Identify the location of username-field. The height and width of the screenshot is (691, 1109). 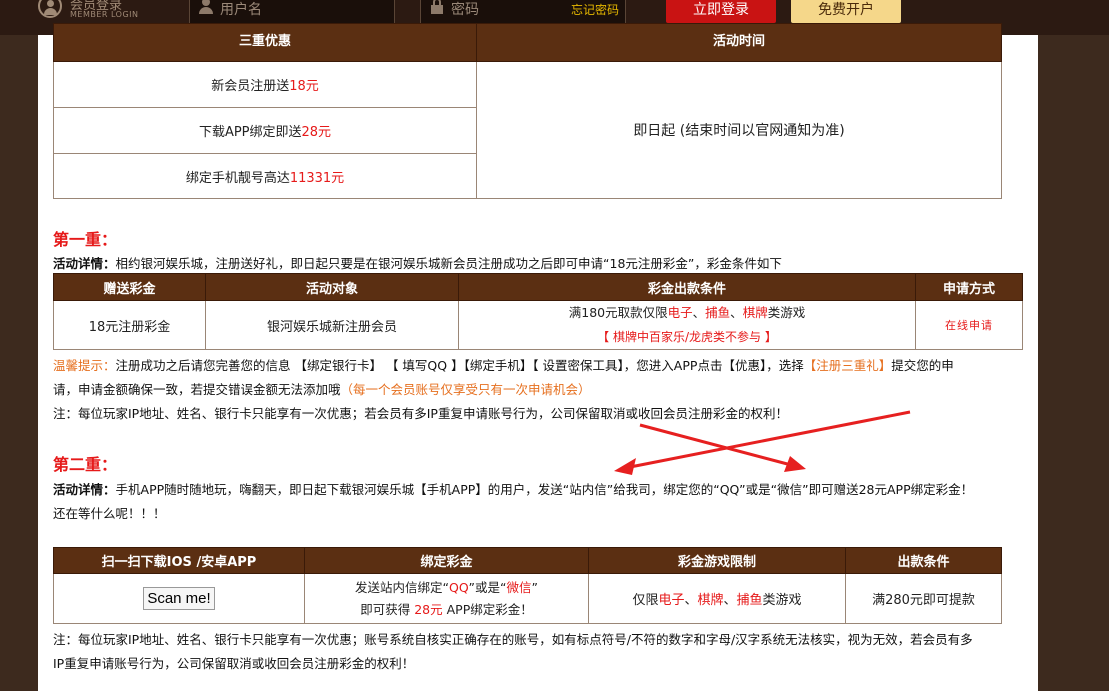
(292, 12).